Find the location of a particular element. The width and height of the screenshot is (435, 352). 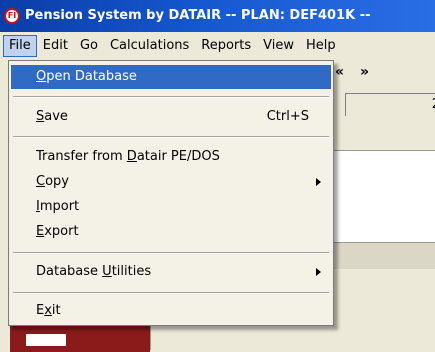

menu-item-transfer: Transfer from Datair PE/DOS is located at coordinates (171, 157).